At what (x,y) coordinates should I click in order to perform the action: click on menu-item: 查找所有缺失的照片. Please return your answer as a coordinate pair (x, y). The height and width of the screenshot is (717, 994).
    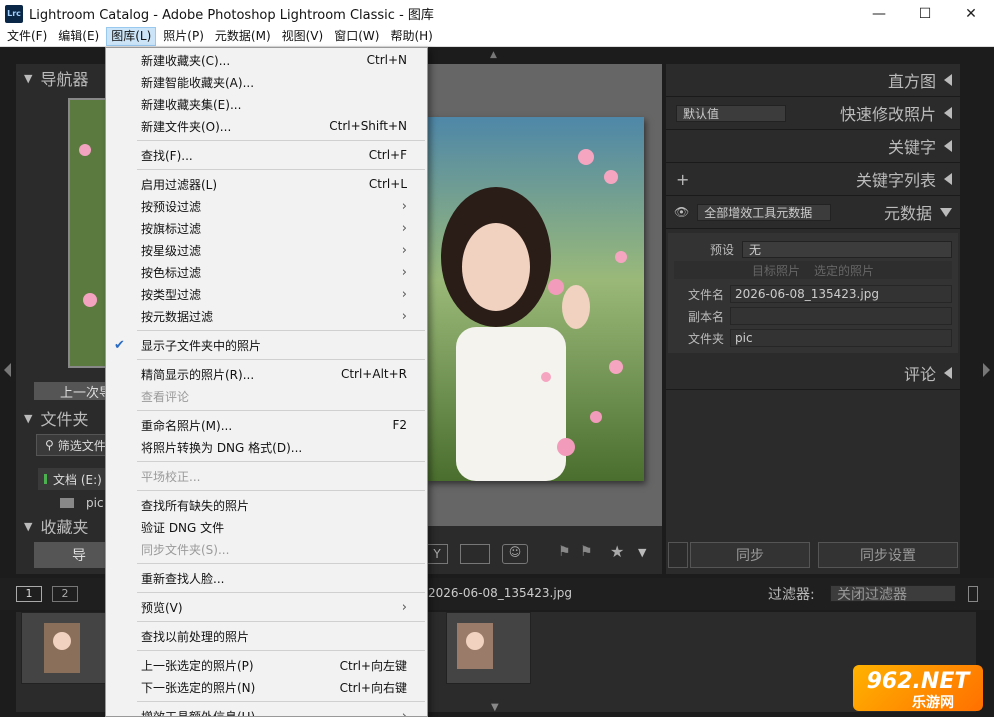
    Looking at the image, I should click on (266, 505).